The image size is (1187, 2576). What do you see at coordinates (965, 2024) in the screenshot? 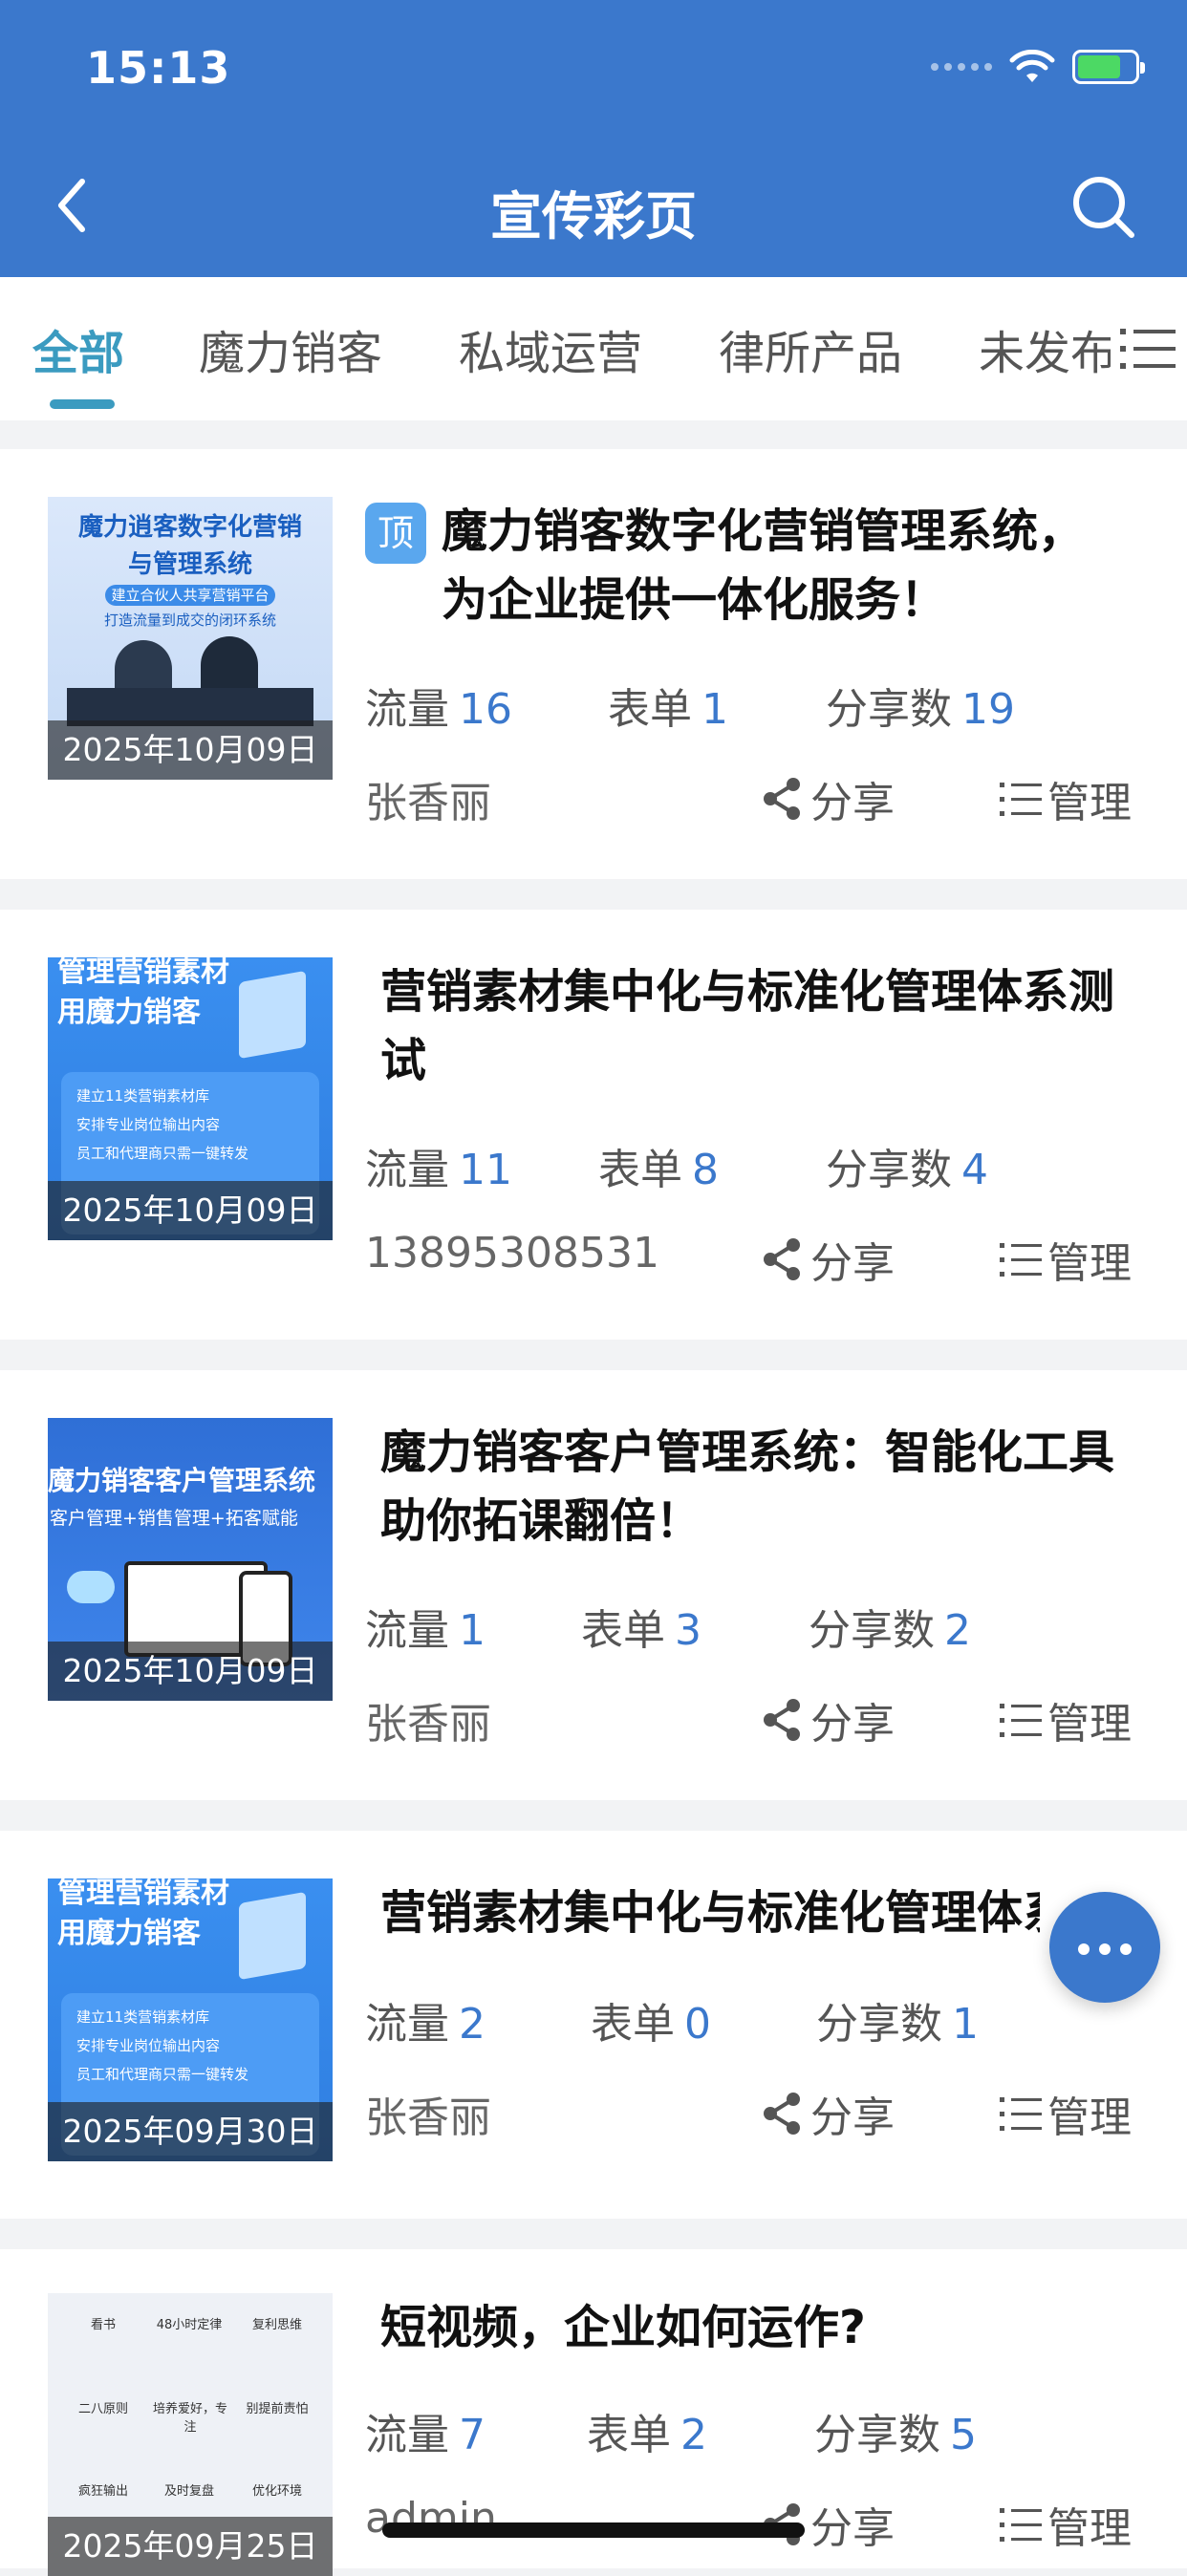
I see `shares-value: 1` at bounding box center [965, 2024].